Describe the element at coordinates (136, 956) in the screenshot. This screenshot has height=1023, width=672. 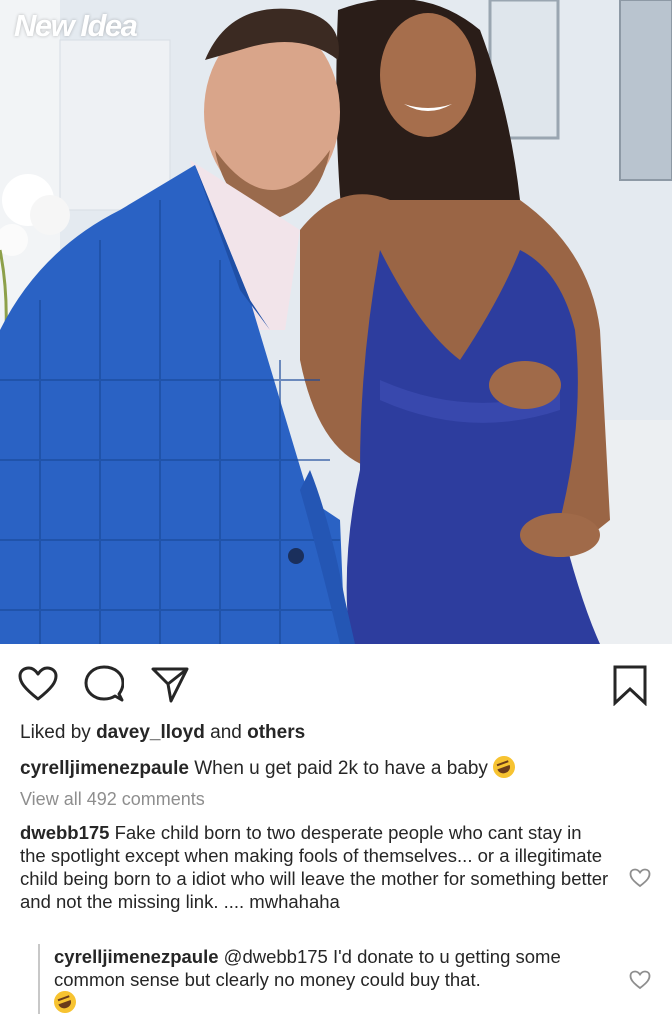
I see `reply-username: cyrelljimenezpaule` at that location.